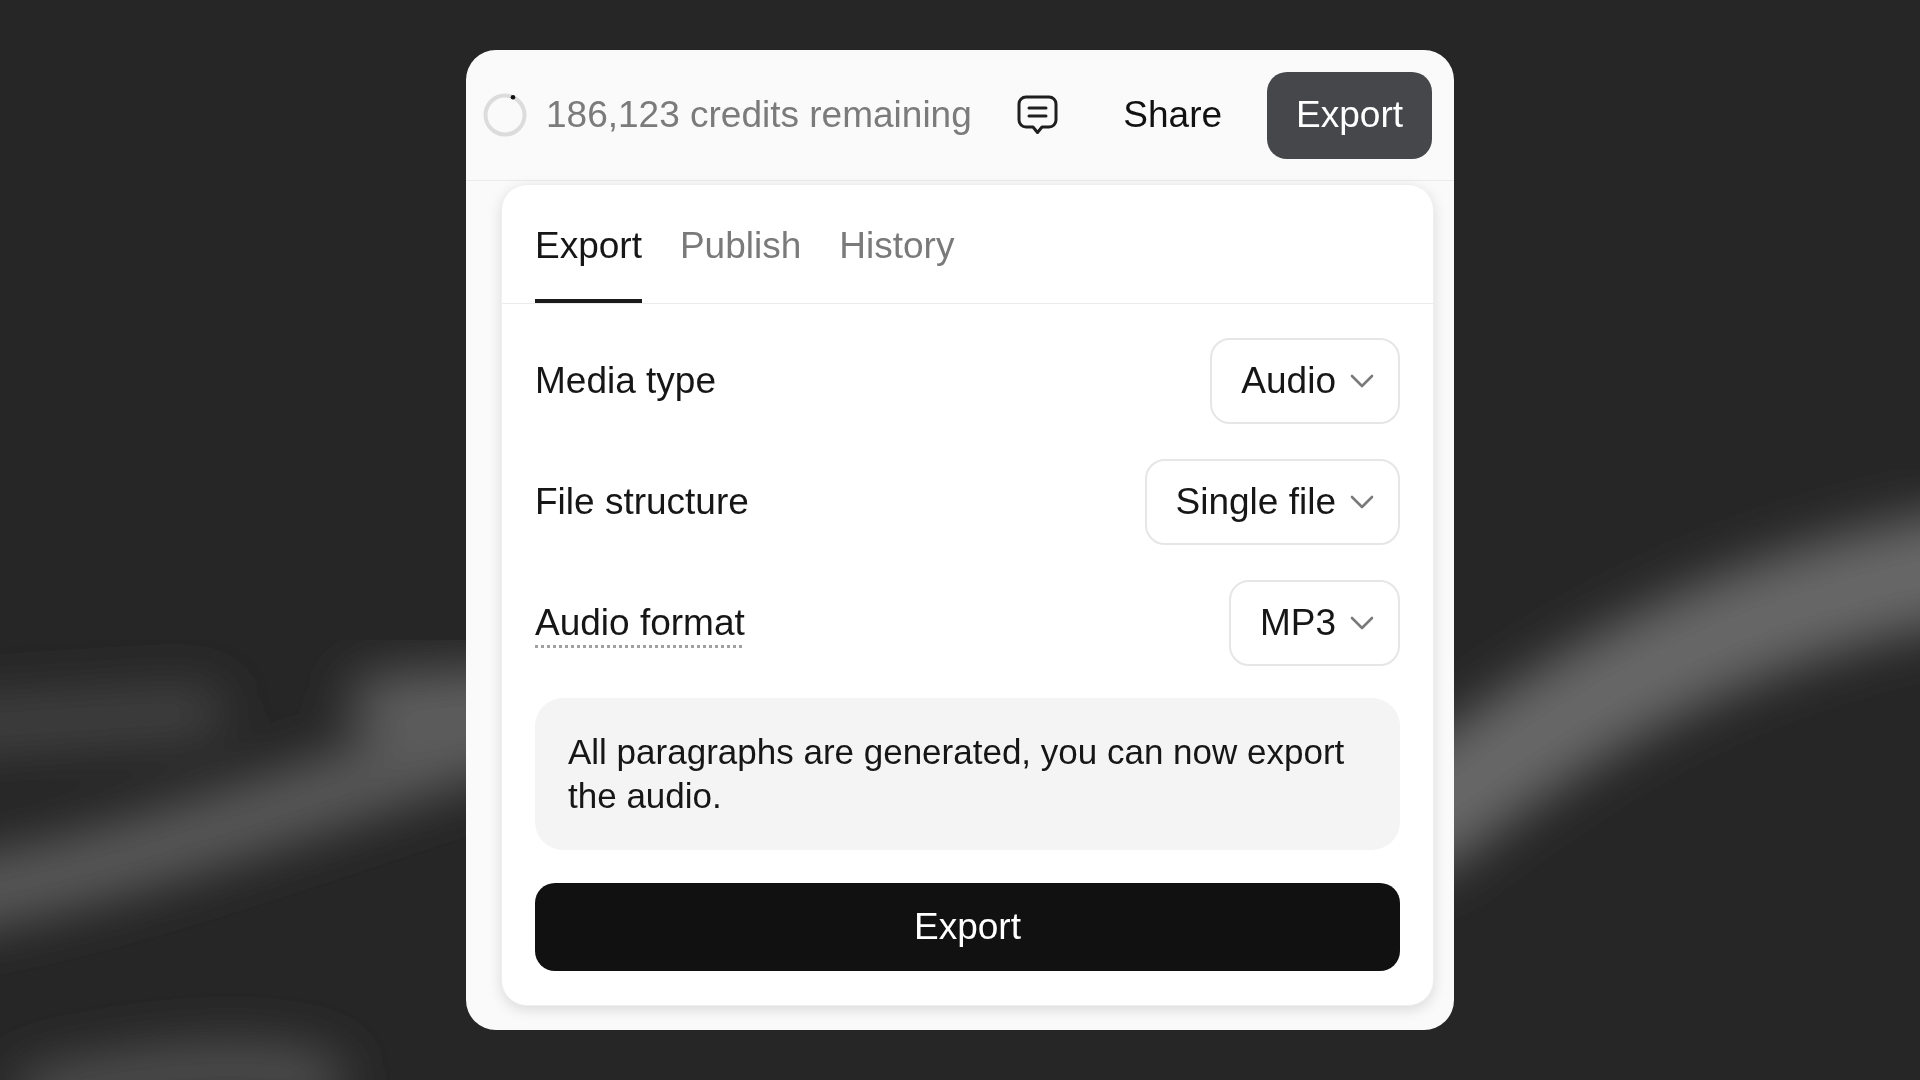 Image resolution: width=1920 pixels, height=1080 pixels. Describe the element at coordinates (897, 248) in the screenshot. I see `tab: History` at that location.